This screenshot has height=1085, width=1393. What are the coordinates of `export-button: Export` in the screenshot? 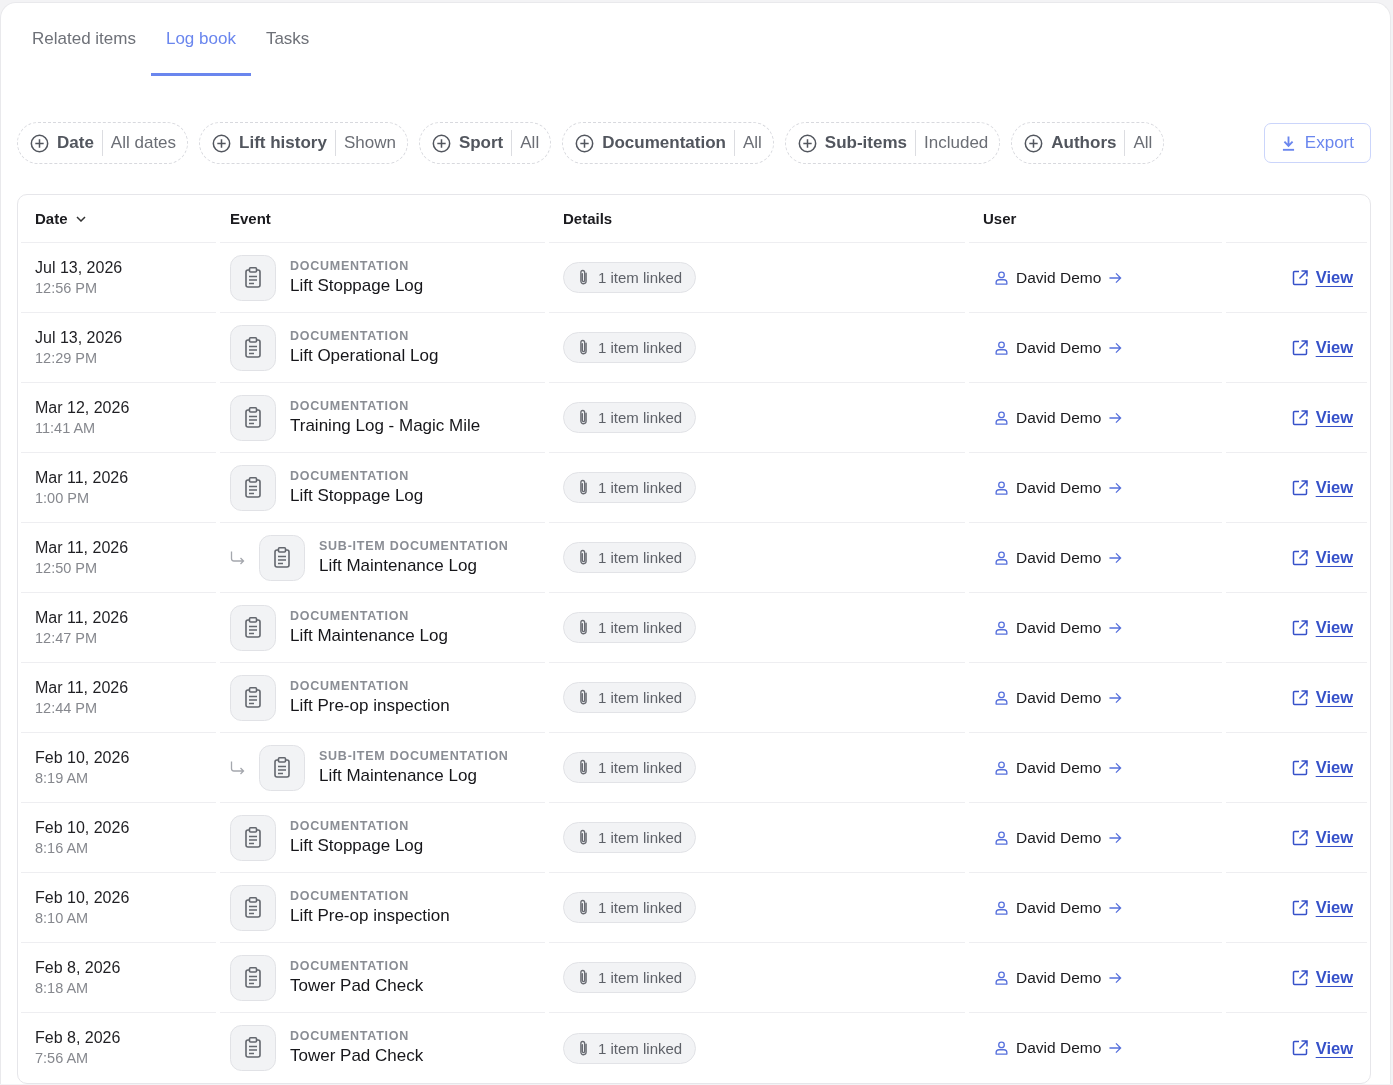 It's located at (1317, 143).